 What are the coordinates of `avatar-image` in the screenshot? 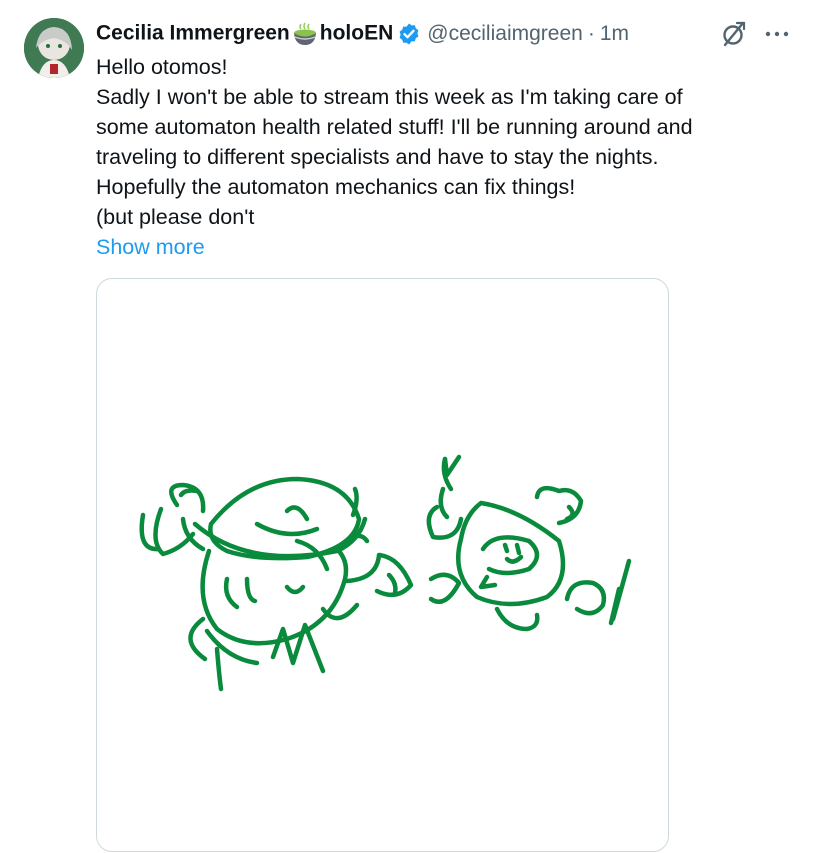 It's located at (54, 48).